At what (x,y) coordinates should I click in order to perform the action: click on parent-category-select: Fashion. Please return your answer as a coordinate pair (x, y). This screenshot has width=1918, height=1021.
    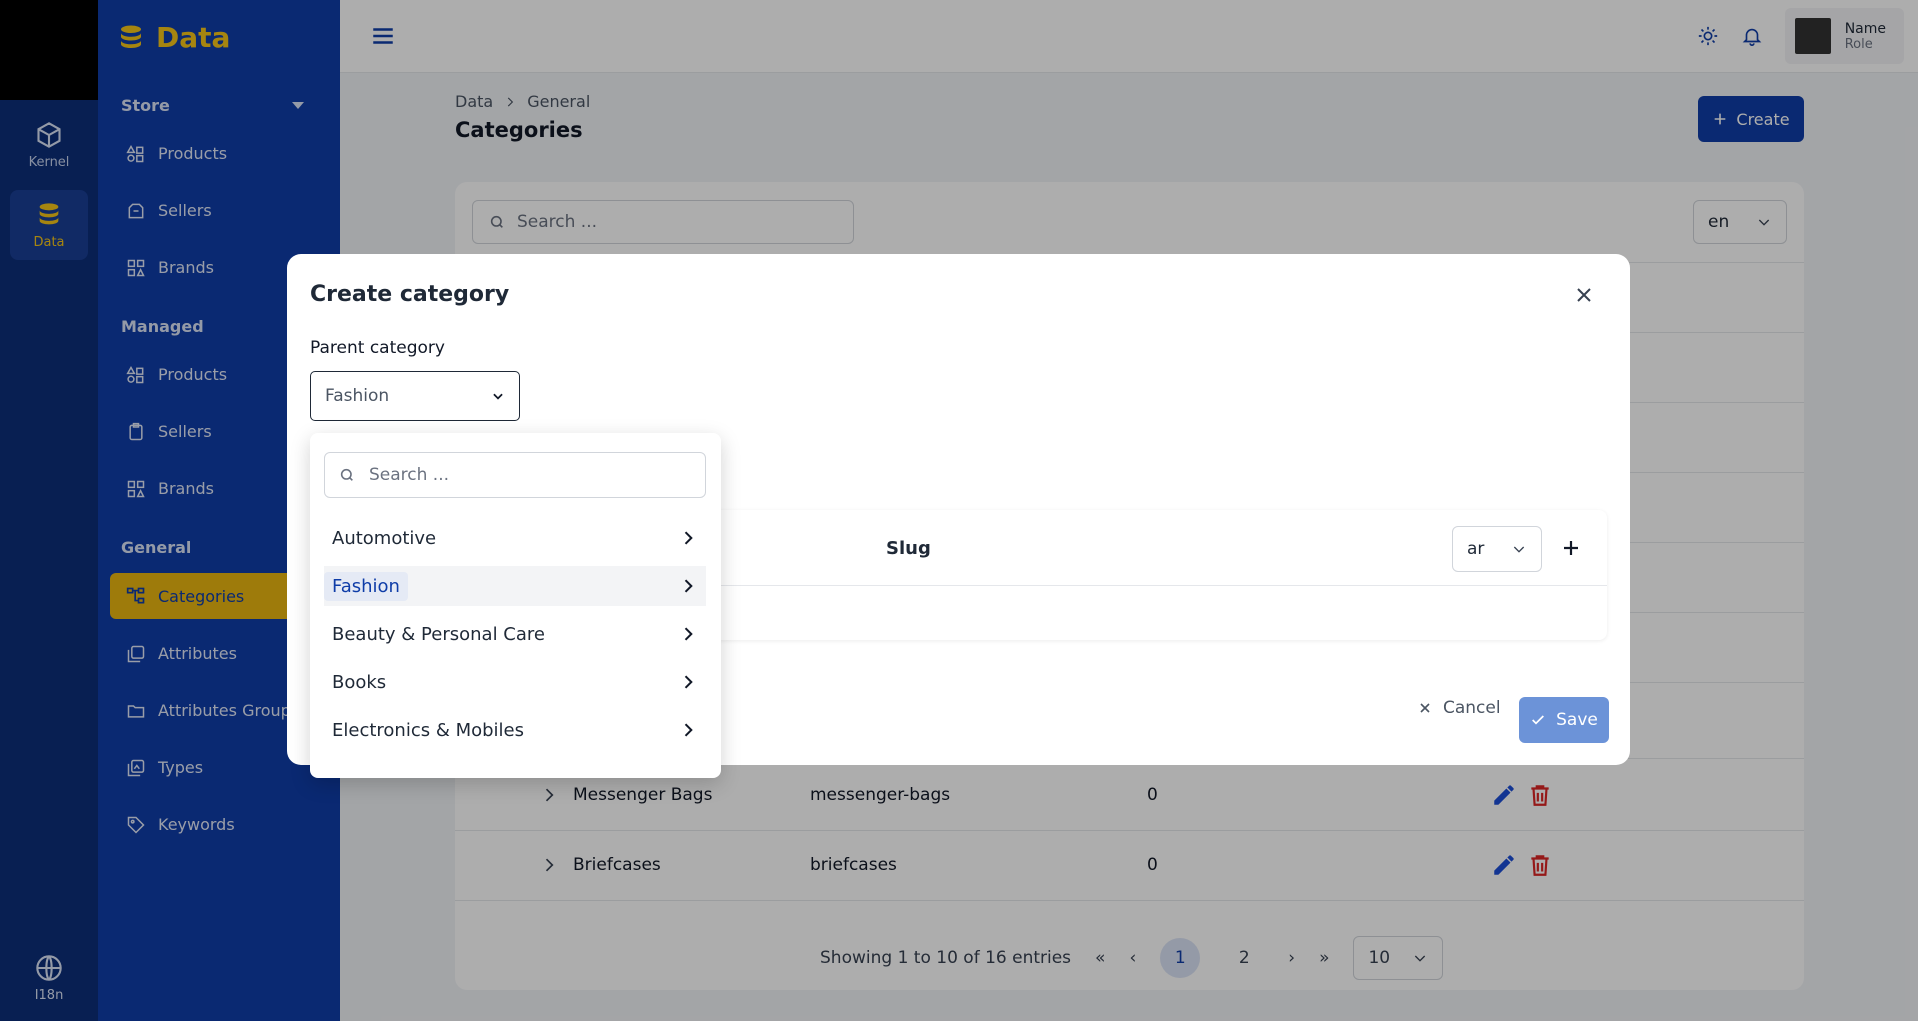
    Looking at the image, I should click on (415, 396).